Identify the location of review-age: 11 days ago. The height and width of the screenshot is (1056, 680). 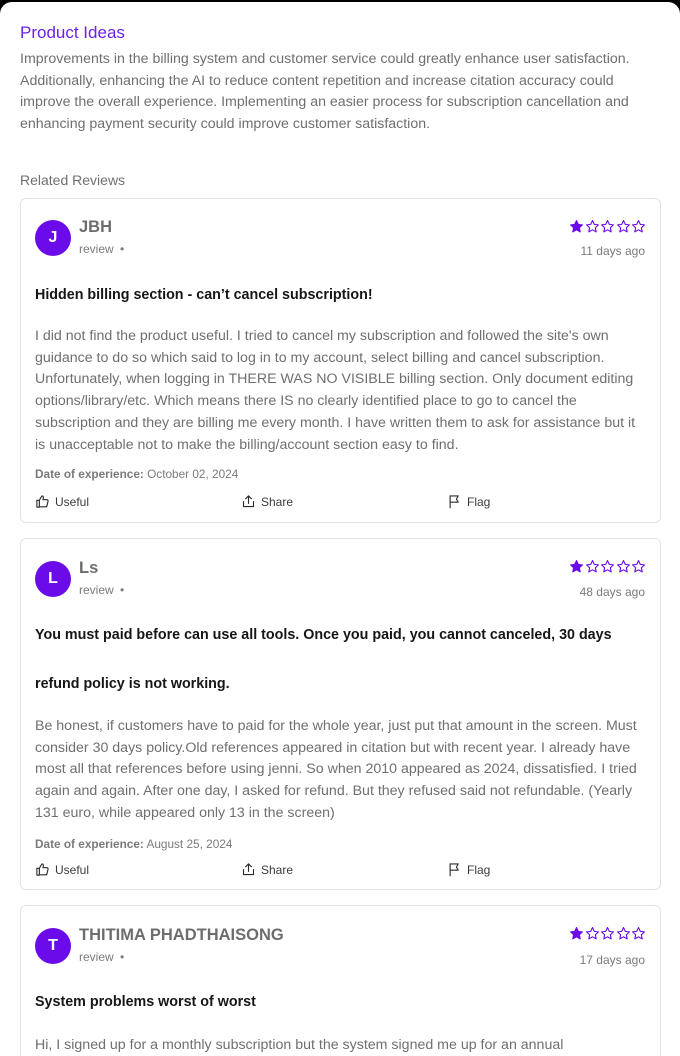
(613, 251).